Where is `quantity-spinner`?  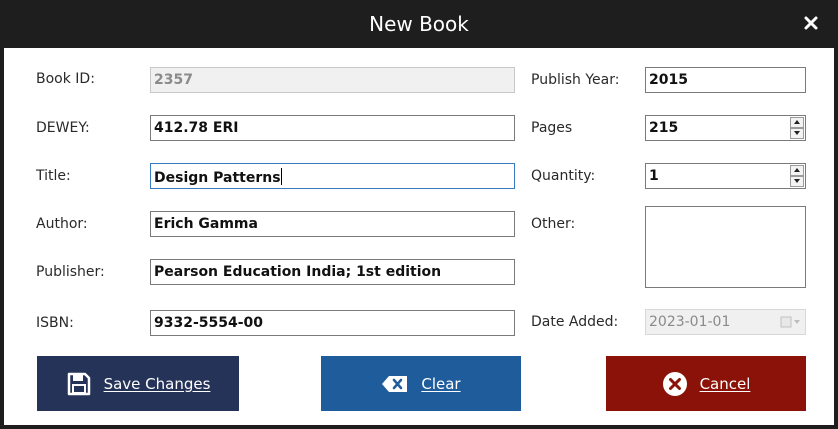 quantity-spinner is located at coordinates (797, 176).